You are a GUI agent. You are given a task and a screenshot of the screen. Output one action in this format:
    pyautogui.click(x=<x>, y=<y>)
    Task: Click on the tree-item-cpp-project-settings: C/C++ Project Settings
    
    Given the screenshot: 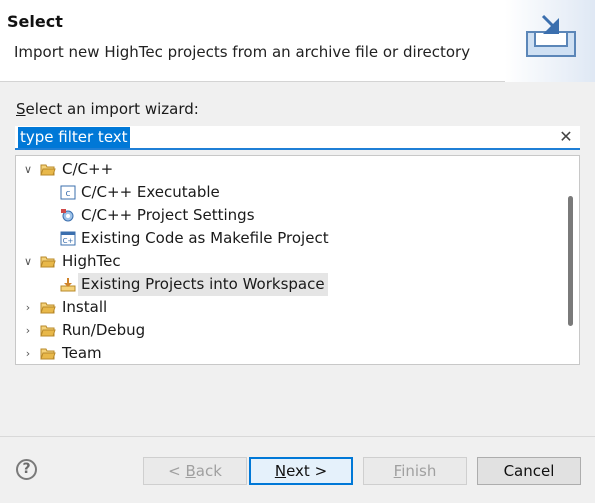 What is the action you would take?
    pyautogui.click(x=310, y=215)
    